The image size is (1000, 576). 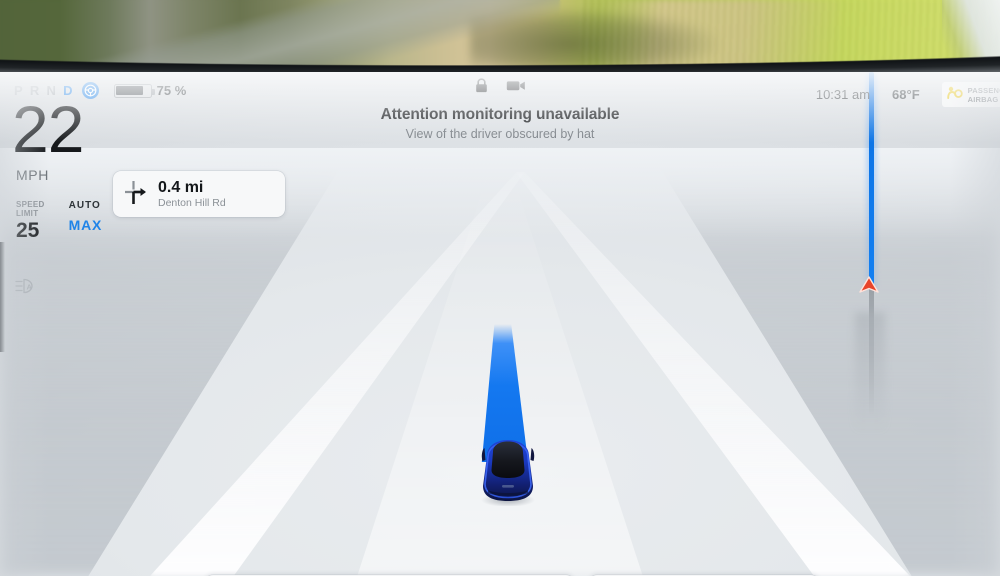 I want to click on dashboard-cowl, so click(x=500, y=56).